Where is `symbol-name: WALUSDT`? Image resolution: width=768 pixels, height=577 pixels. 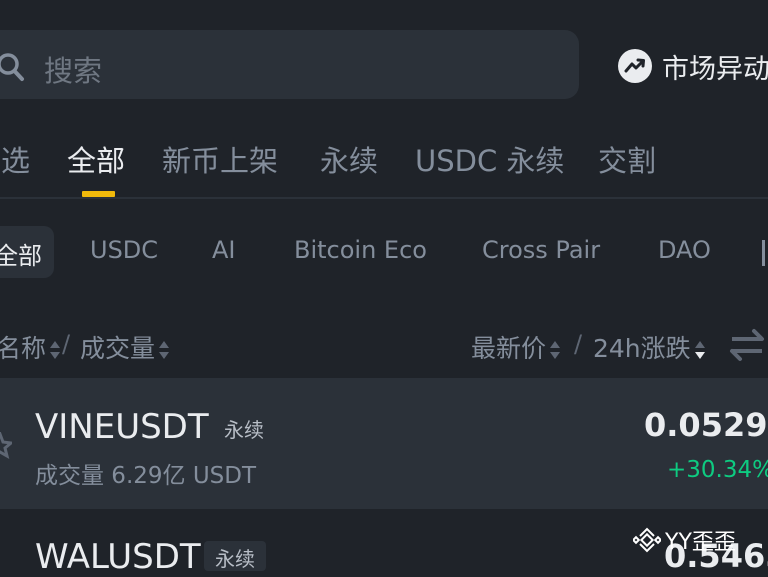 symbol-name: WALUSDT is located at coordinates (118, 557).